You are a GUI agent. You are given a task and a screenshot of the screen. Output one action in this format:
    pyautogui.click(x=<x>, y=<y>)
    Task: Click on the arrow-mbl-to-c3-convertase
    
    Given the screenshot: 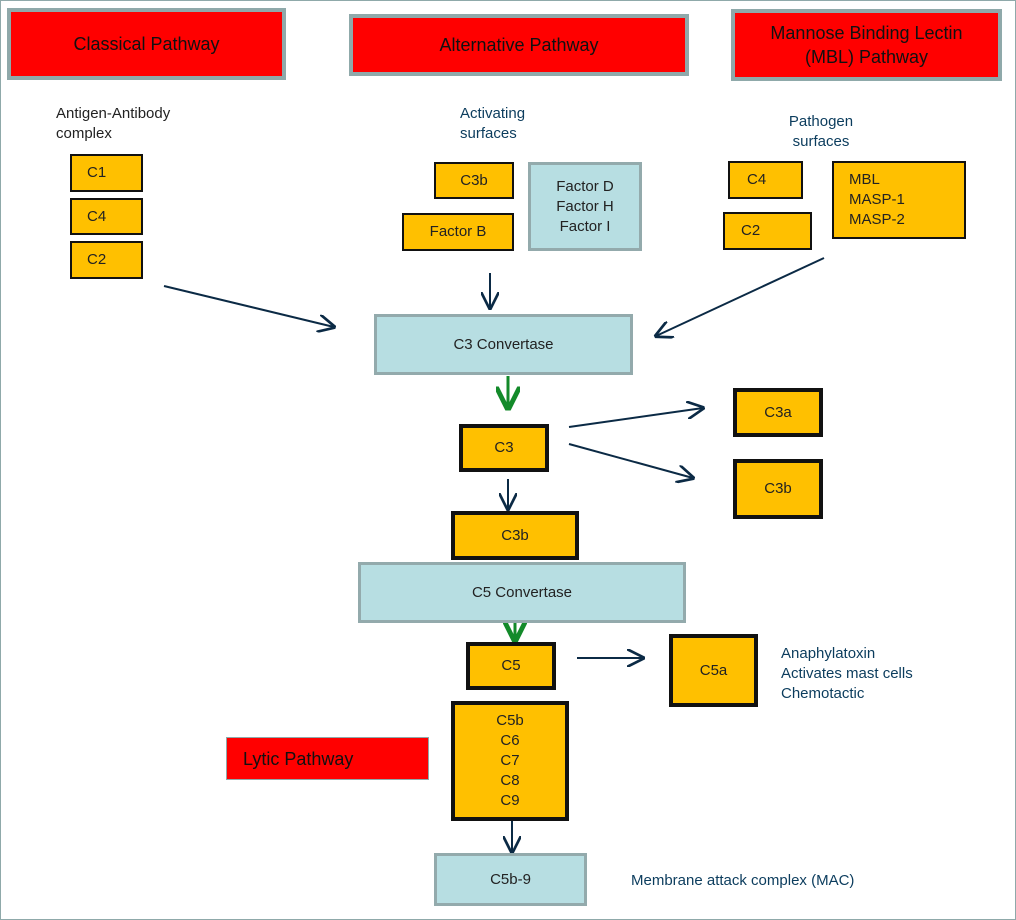 What is the action you would take?
    pyautogui.click(x=740, y=296)
    